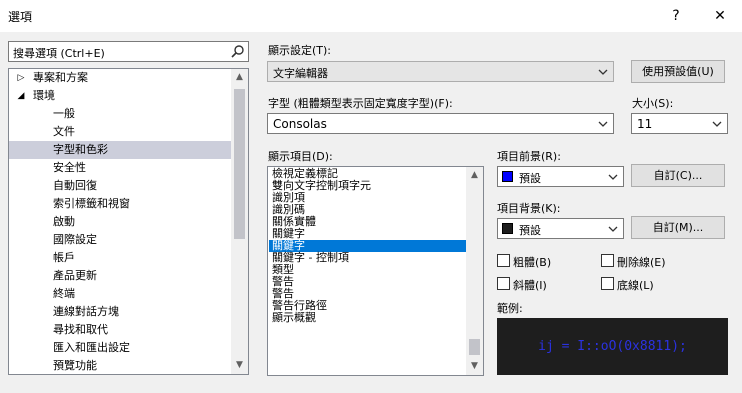  What do you see at coordinates (120, 312) in the screenshot?
I see `tree-item: 連線對話方塊` at bounding box center [120, 312].